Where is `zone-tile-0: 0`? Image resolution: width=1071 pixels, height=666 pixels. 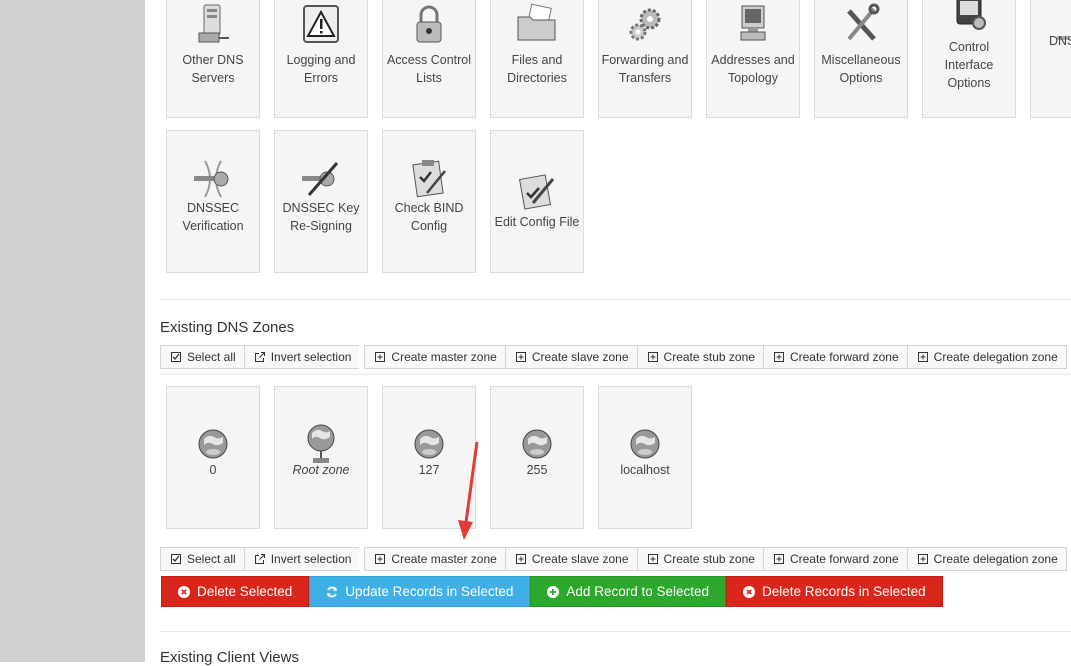 zone-tile-0: 0 is located at coordinates (213, 457).